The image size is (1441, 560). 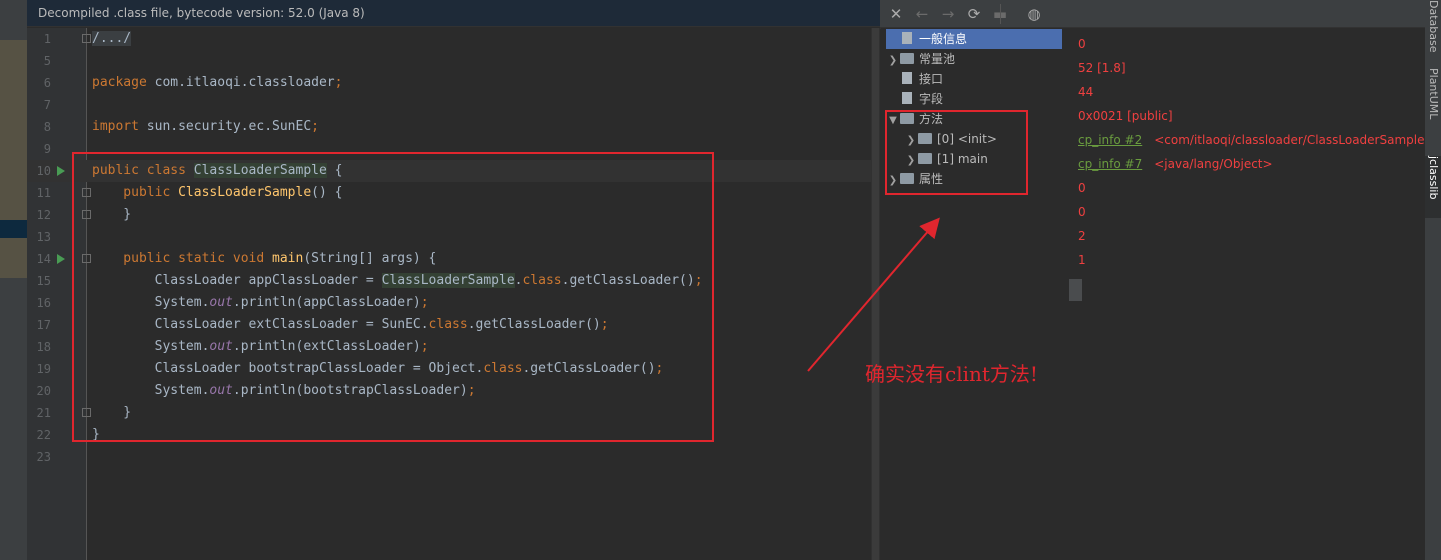 I want to click on tree-node: 接口, so click(x=974, y=79).